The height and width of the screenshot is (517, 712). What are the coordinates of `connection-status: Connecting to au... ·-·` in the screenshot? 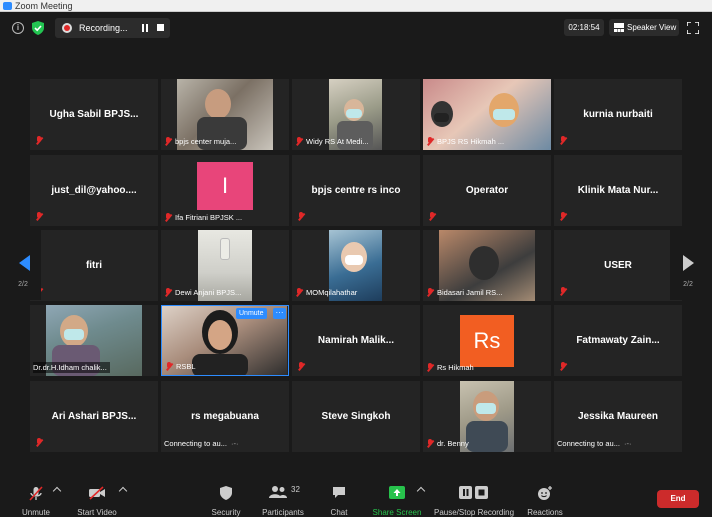 It's located at (594, 443).